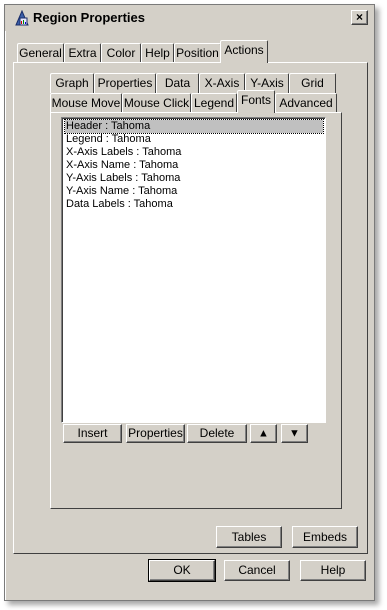 The width and height of the screenshot is (387, 610). What do you see at coordinates (256, 101) in the screenshot?
I see `tab-fonts: Fonts` at bounding box center [256, 101].